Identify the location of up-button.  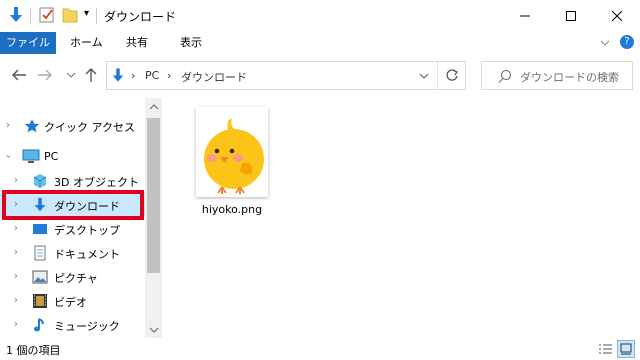
(91, 75).